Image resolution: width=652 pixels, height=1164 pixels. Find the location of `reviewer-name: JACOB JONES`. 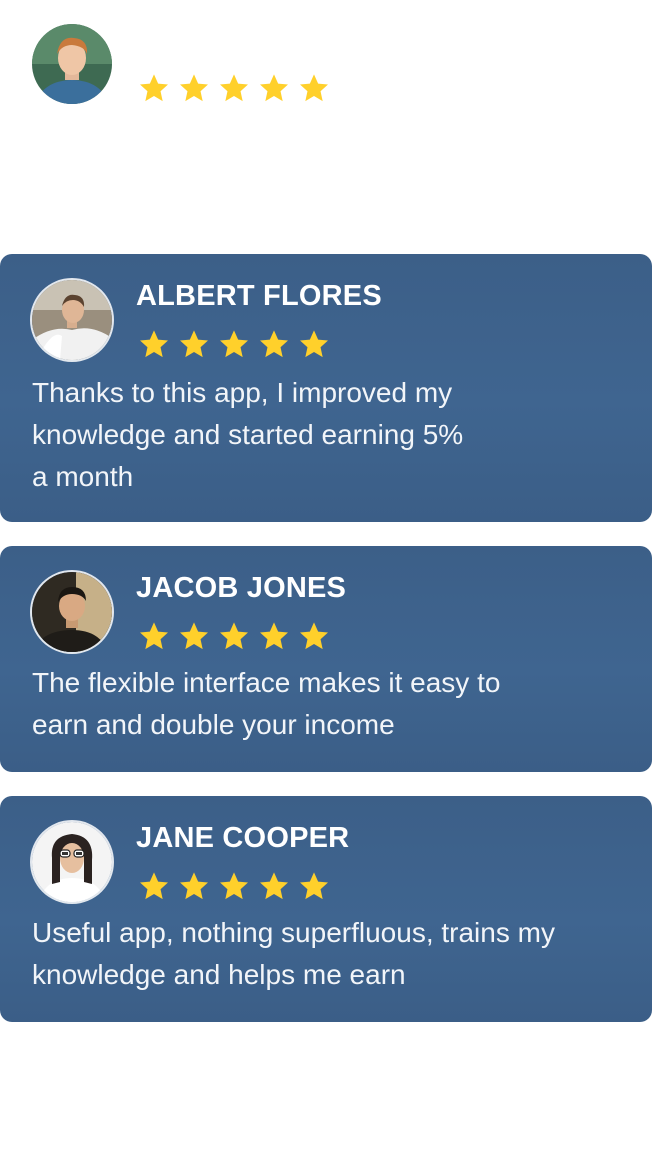

reviewer-name: JACOB JONES is located at coordinates (241, 588).